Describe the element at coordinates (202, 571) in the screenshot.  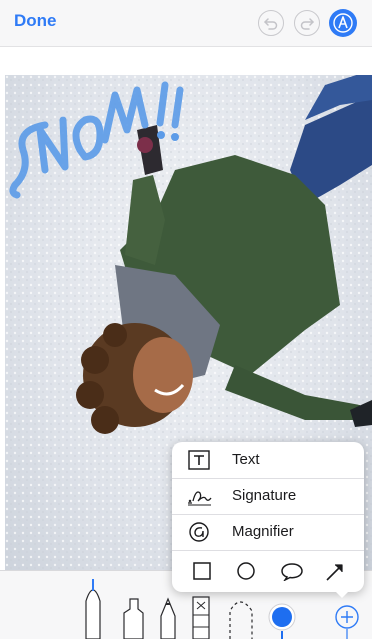
I see `square-icon` at that location.